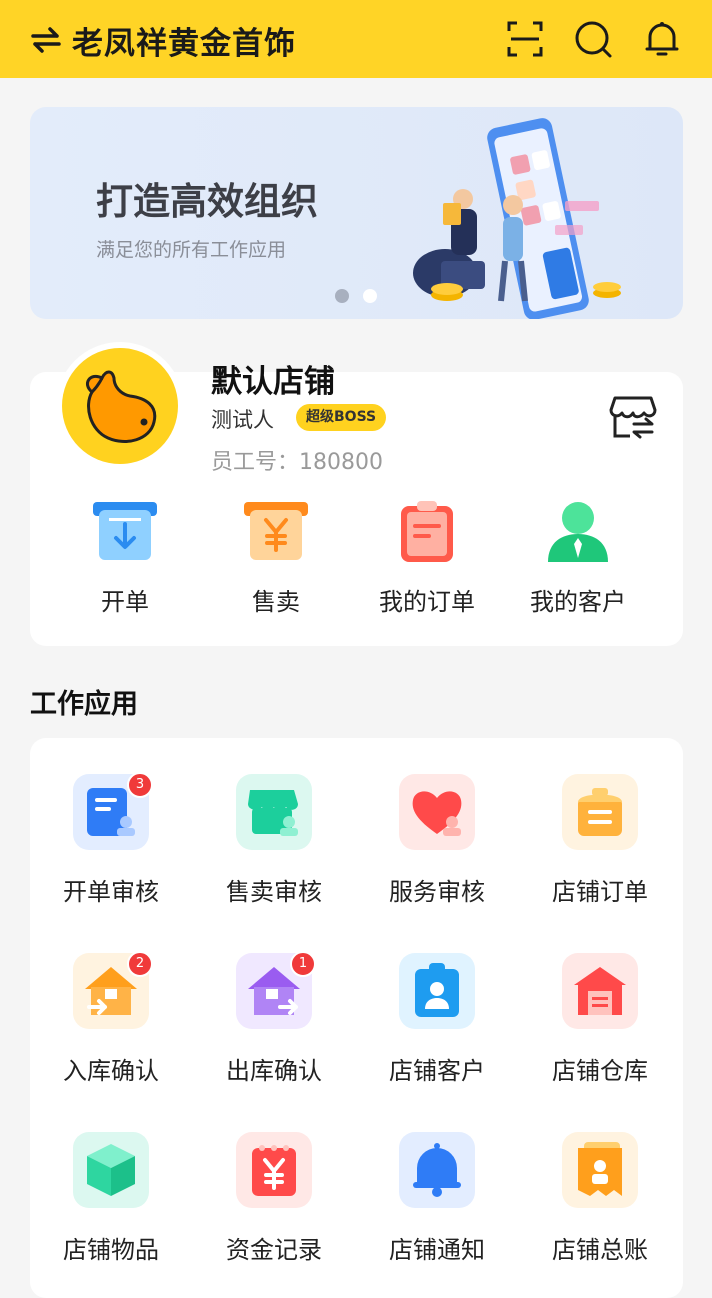 Image resolution: width=712 pixels, height=1298 pixels. I want to click on banner-title: 打造高效组织, so click(207, 201).